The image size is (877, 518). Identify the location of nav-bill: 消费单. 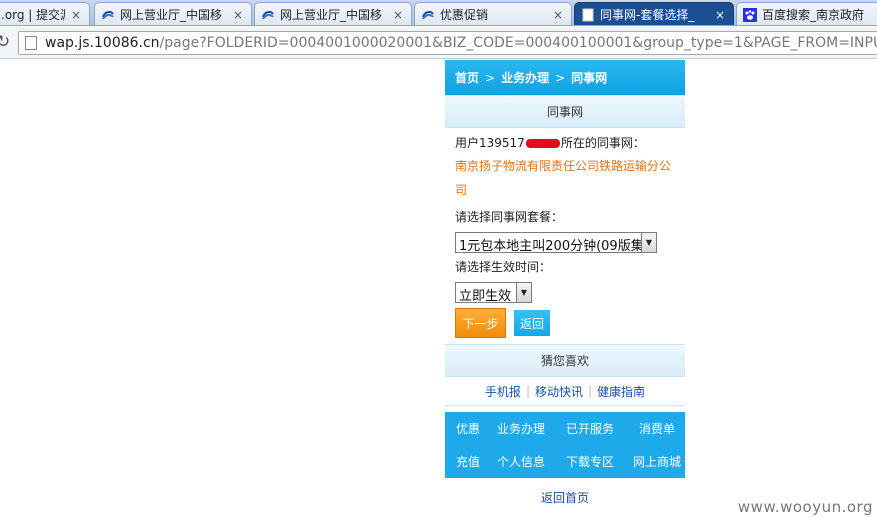
(657, 428).